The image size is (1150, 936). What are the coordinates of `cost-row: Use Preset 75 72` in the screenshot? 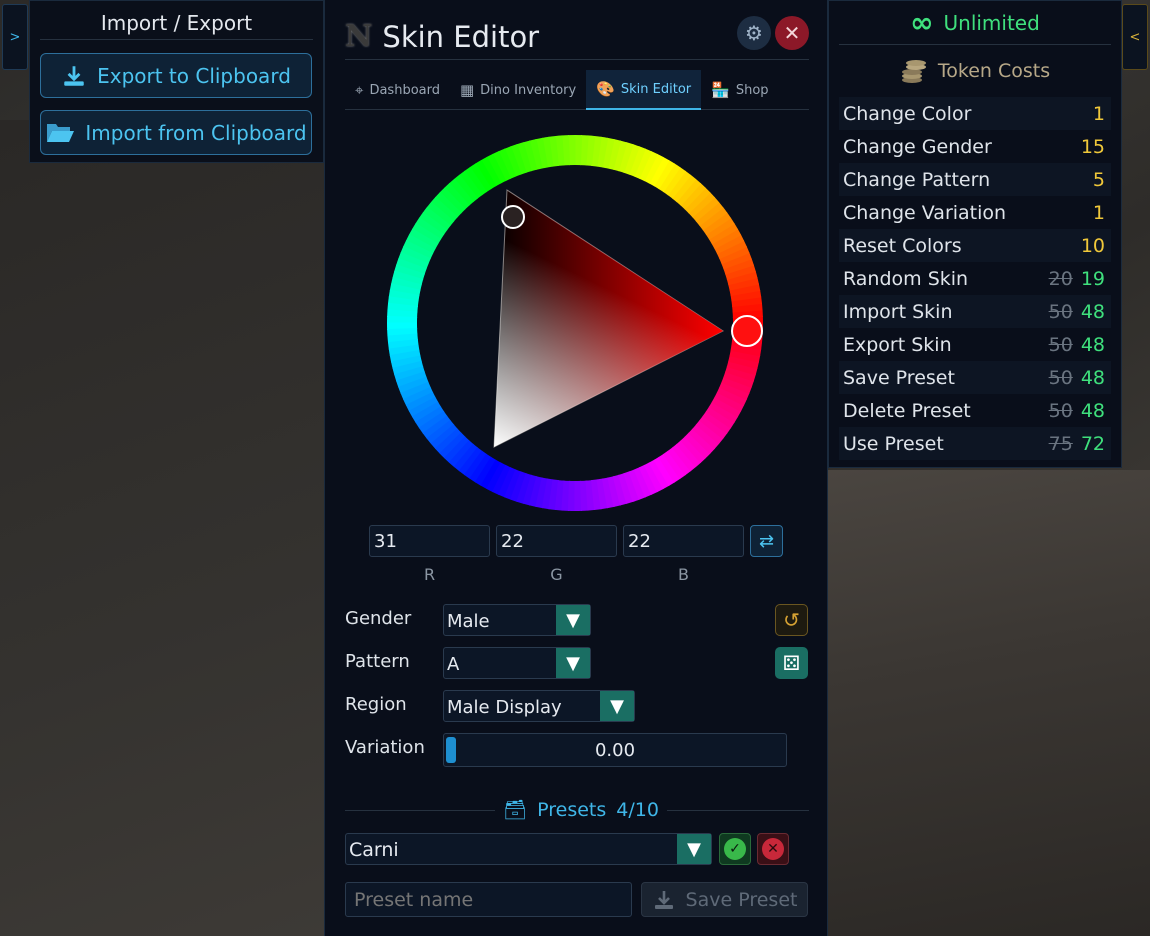 It's located at (975, 443).